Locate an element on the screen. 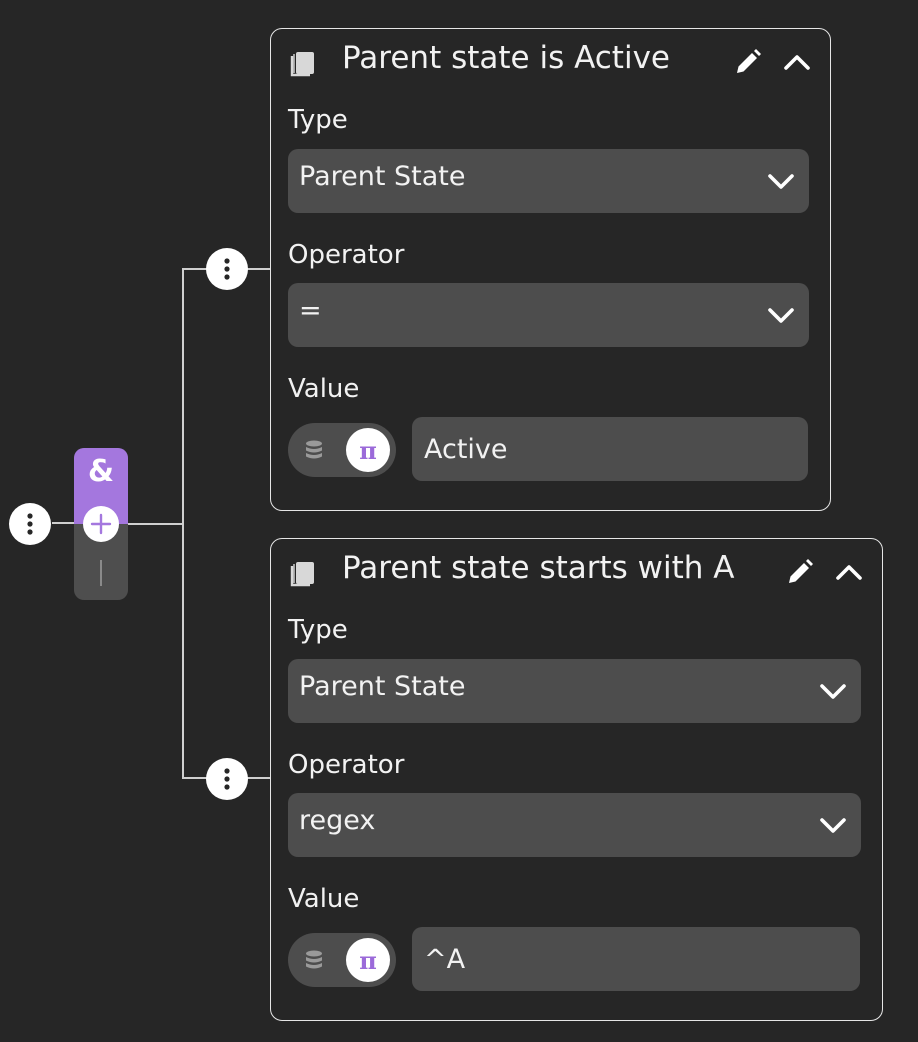 The width and height of the screenshot is (918, 1042). value-input: ^A is located at coordinates (636, 959).